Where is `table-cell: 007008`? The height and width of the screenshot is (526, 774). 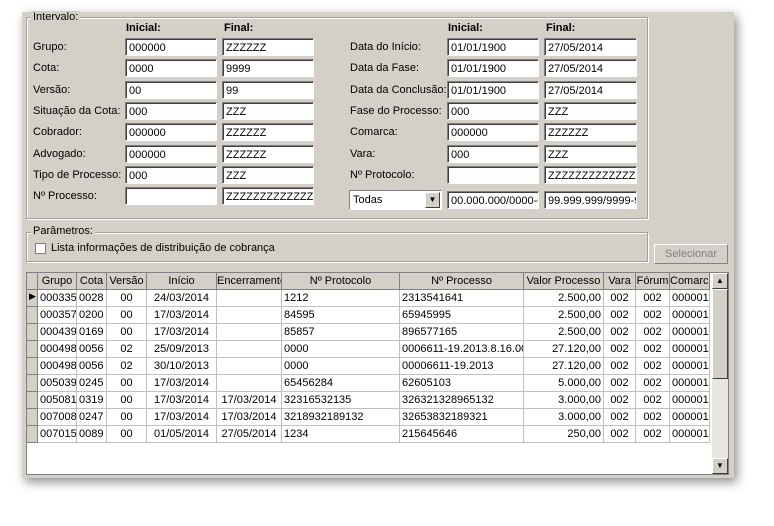 table-cell: 007008 is located at coordinates (57, 417).